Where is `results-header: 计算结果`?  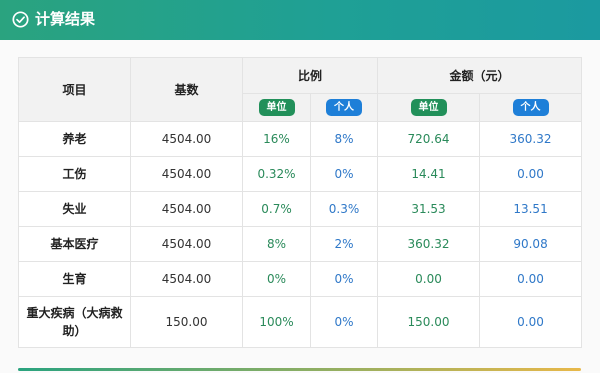 results-header: 计算结果 is located at coordinates (300, 20).